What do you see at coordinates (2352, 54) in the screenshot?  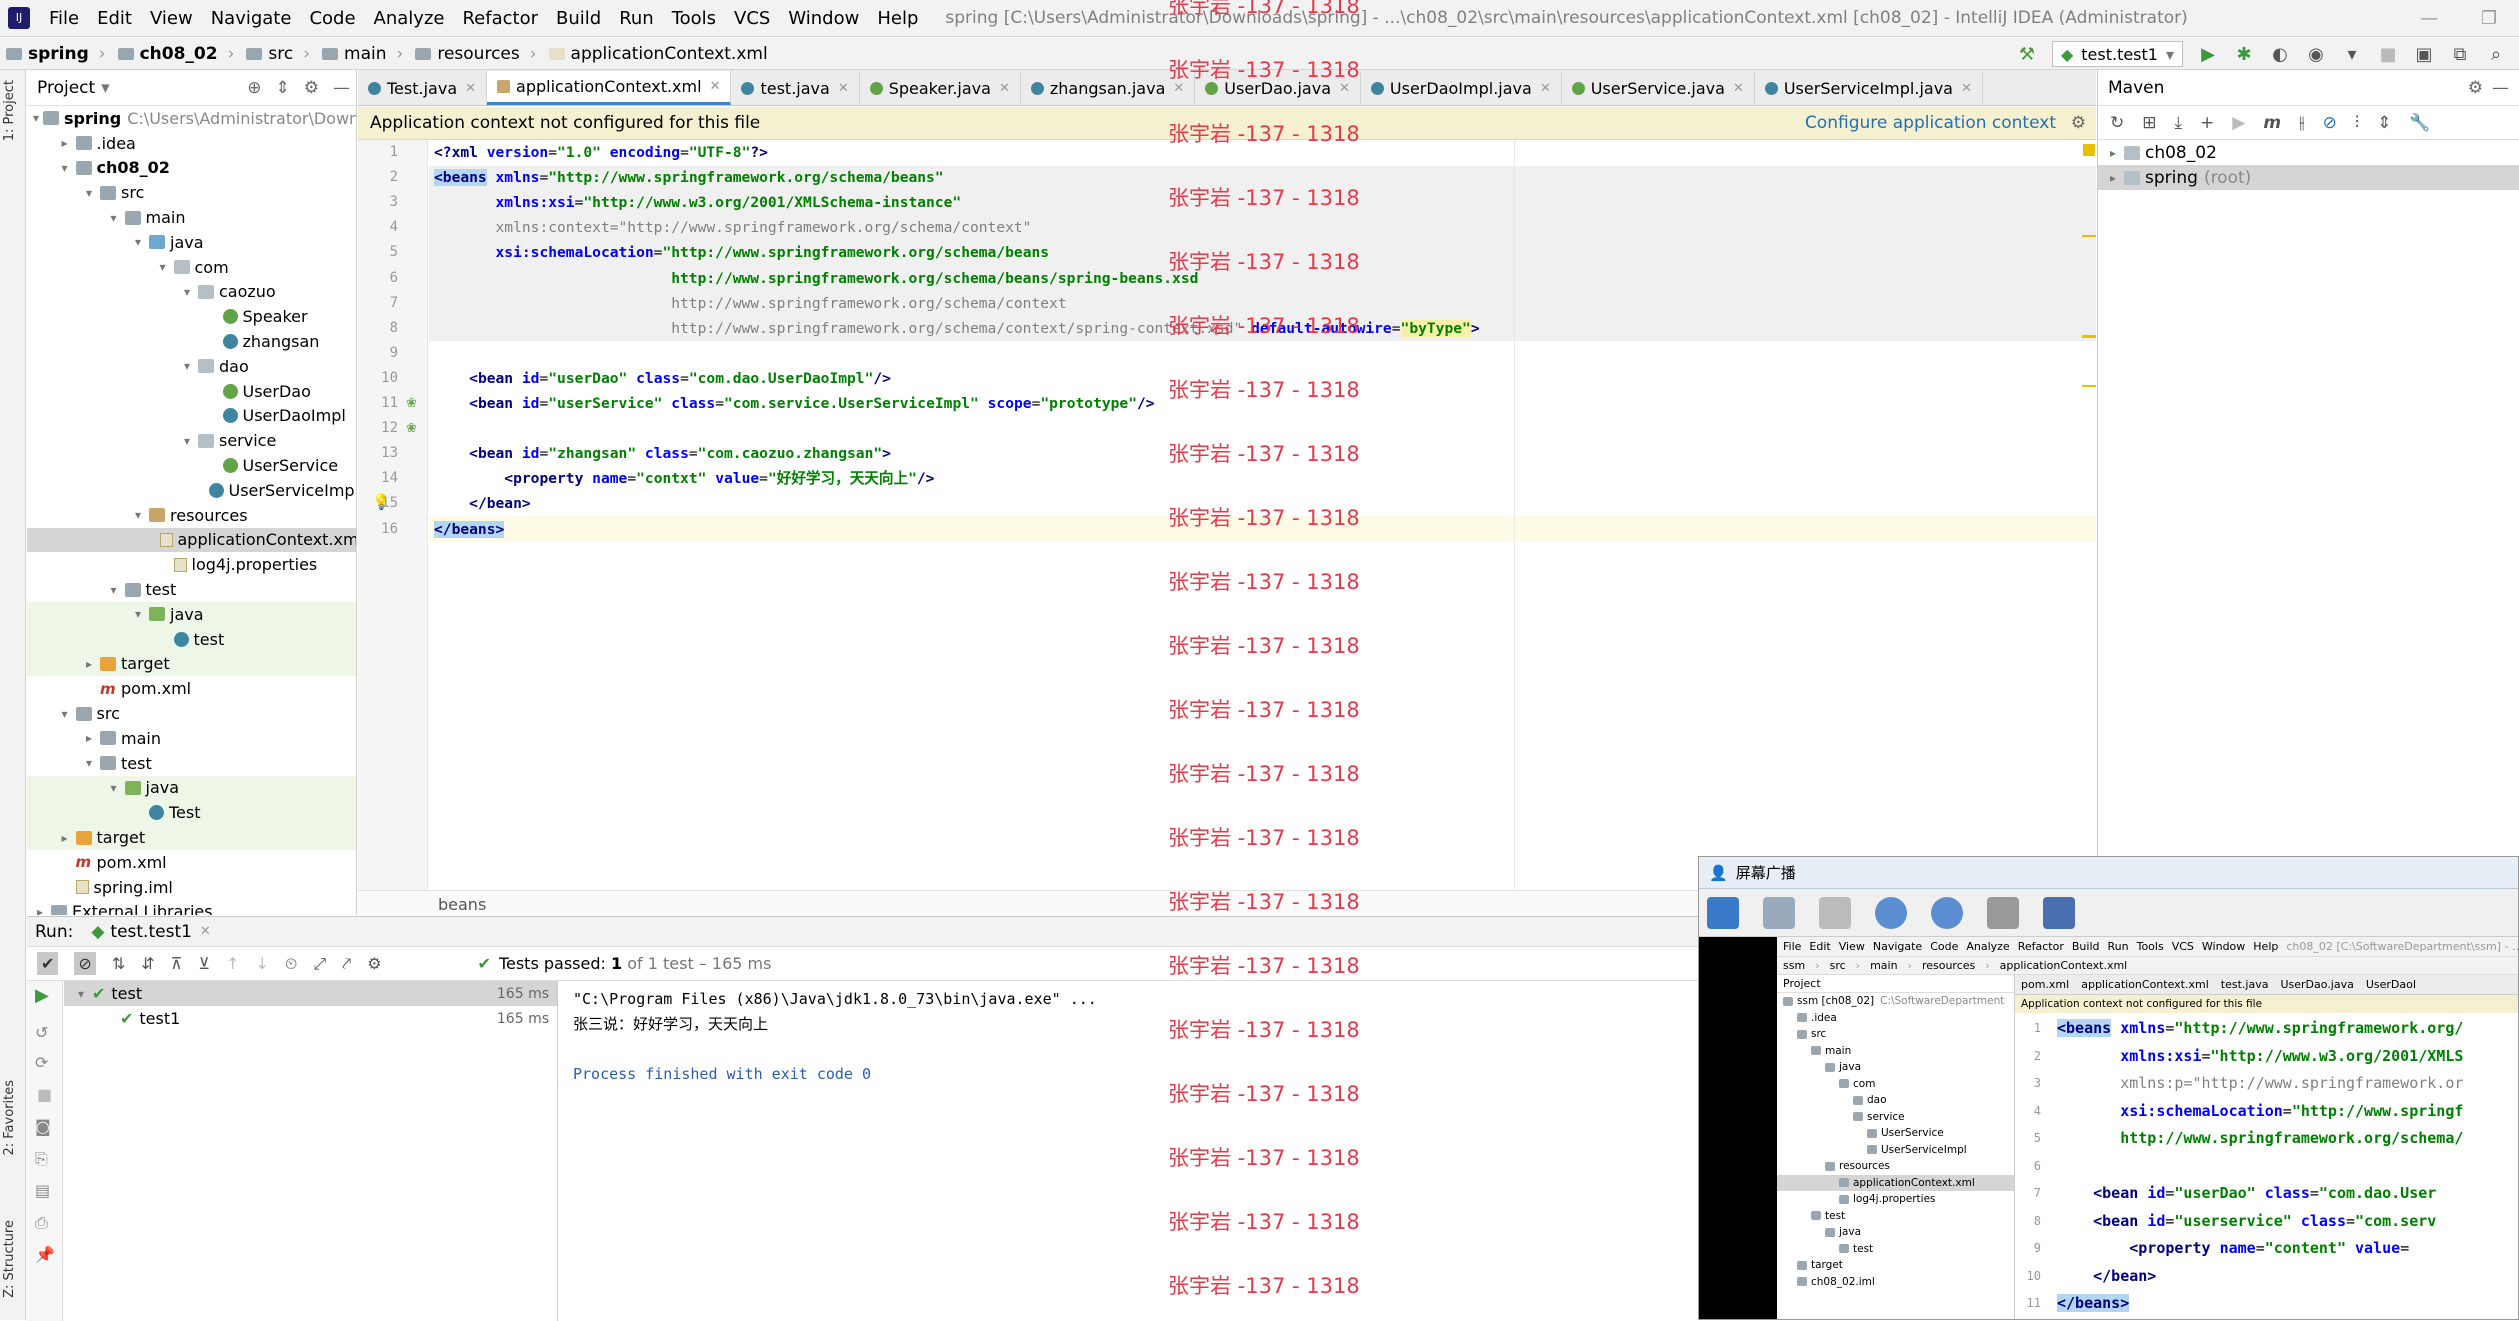 I see `more-run-icon: ▾` at bounding box center [2352, 54].